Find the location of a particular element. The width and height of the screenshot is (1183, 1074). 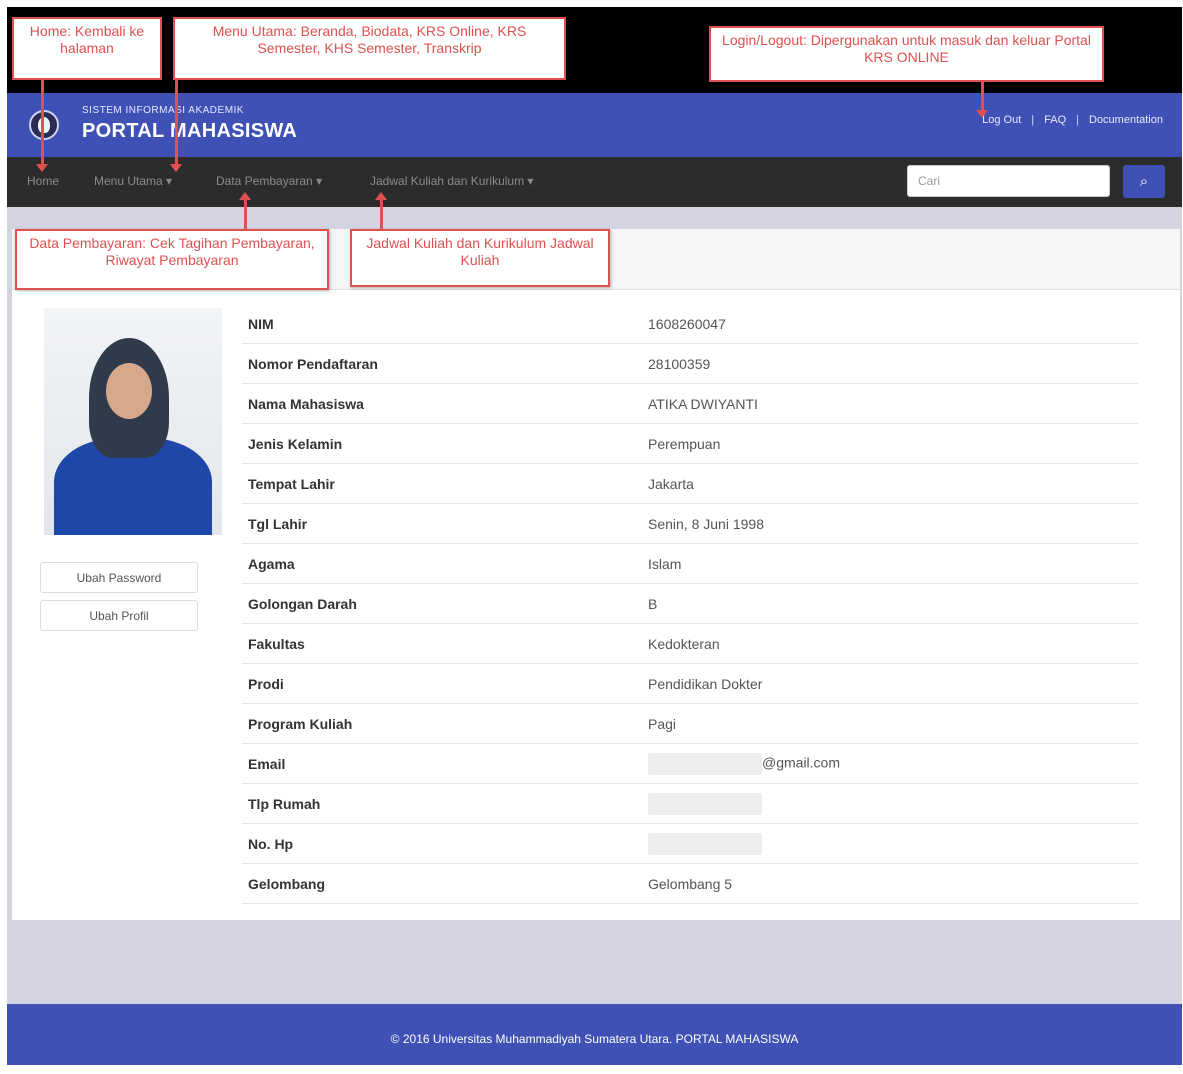

top-links: Log Out | FAQ | Documentation is located at coordinates (1072, 120).